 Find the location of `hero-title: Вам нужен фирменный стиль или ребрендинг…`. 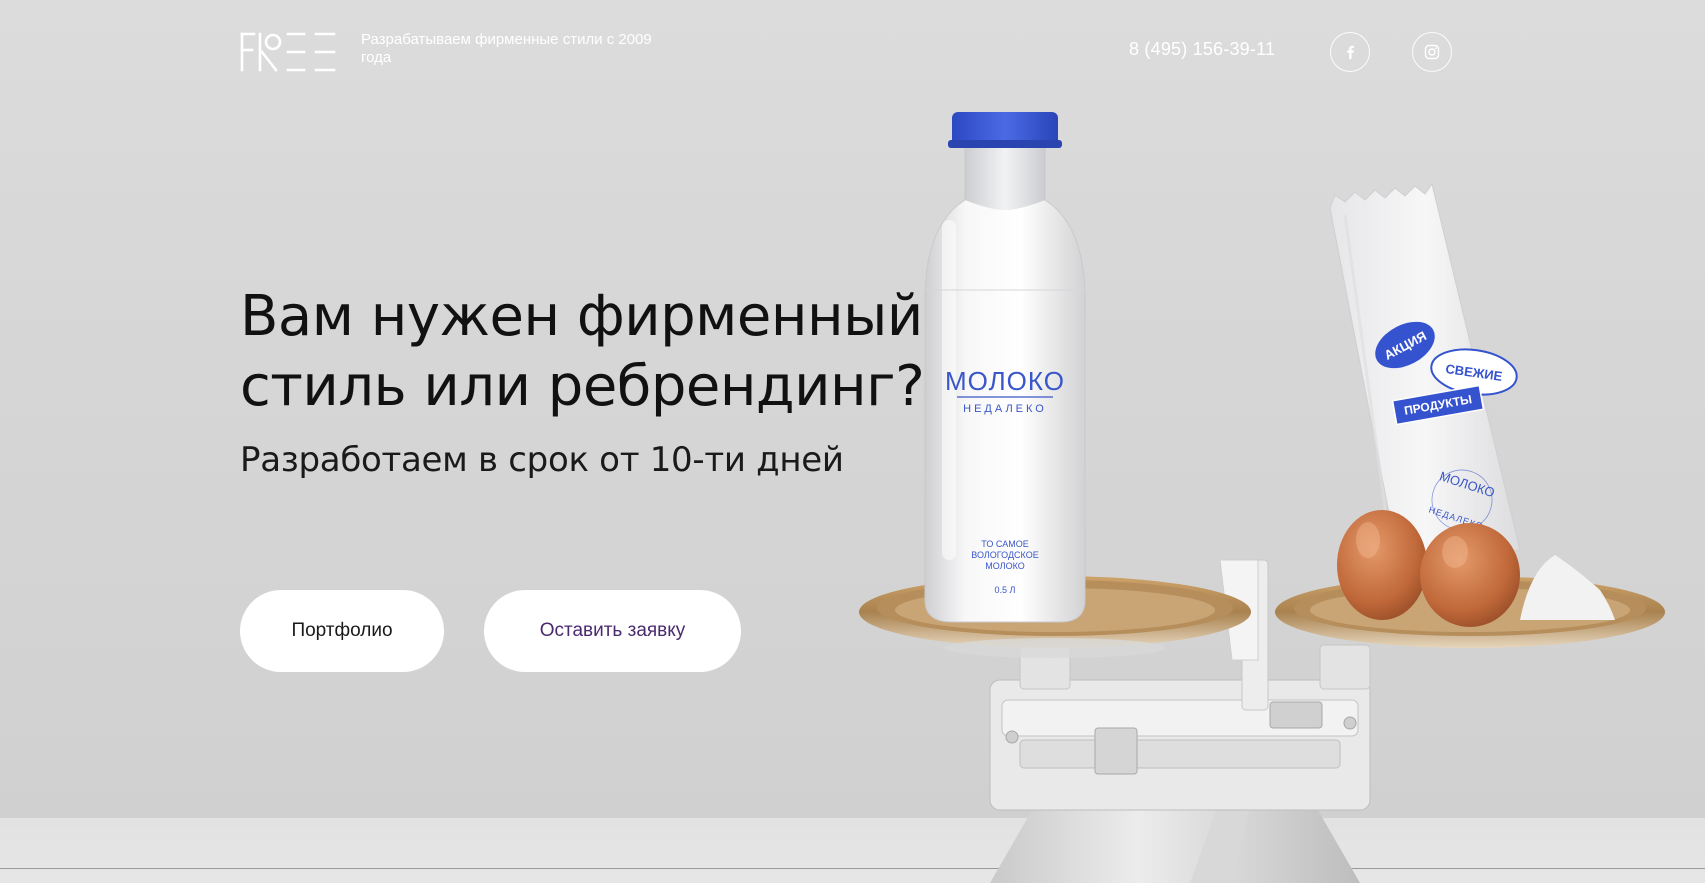

hero-title: Вам нужен фирменный стиль или ребрендинг… is located at coordinates (590, 352).